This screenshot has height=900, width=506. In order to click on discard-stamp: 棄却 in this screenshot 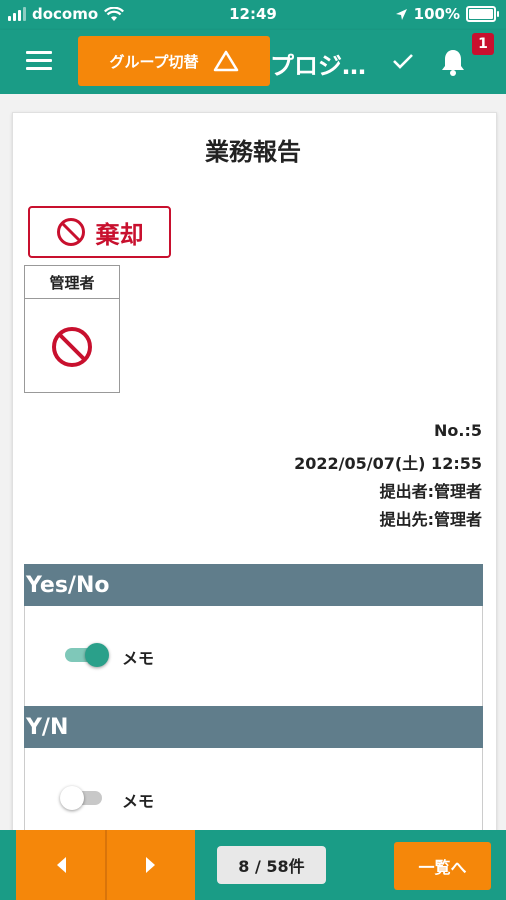, I will do `click(99, 232)`.